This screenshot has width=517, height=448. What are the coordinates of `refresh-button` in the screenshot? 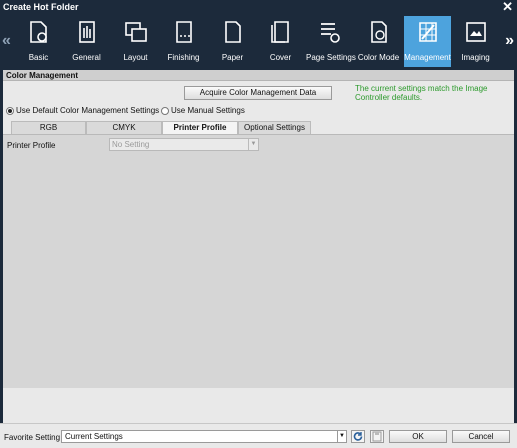 It's located at (358, 436).